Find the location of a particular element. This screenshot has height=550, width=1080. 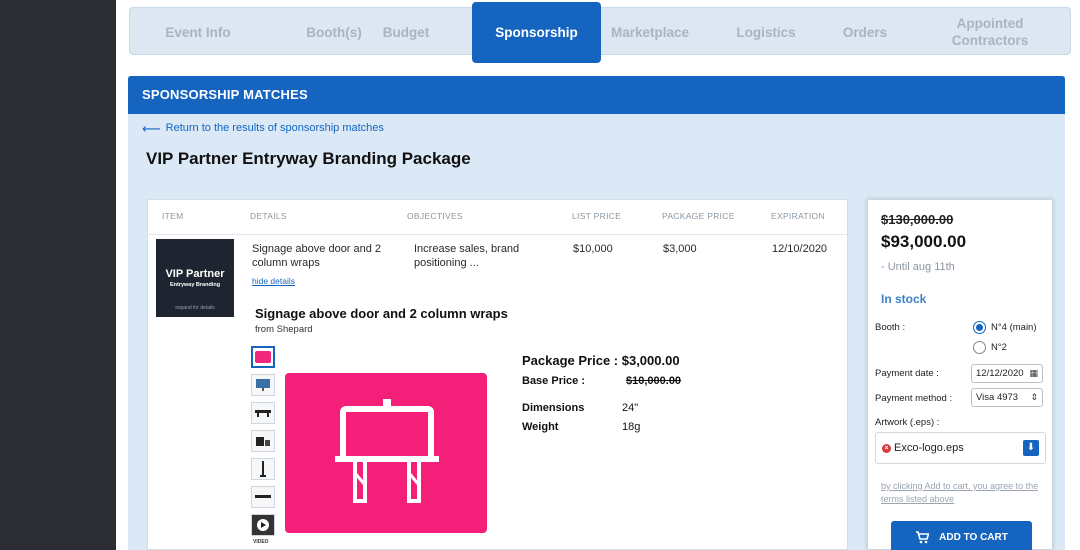

payment-date-value: 12/12/2020 is located at coordinates (1000, 373).